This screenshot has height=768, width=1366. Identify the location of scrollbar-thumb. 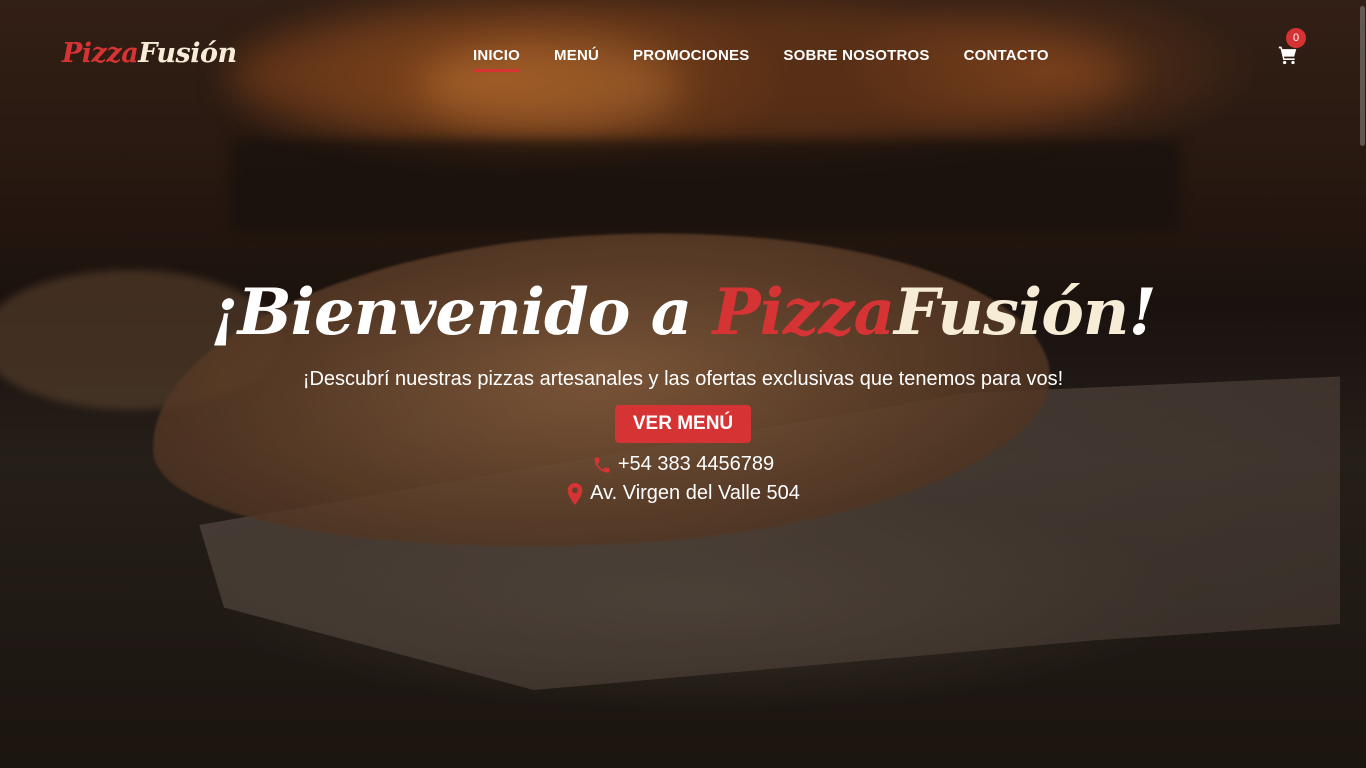
(1362, 76).